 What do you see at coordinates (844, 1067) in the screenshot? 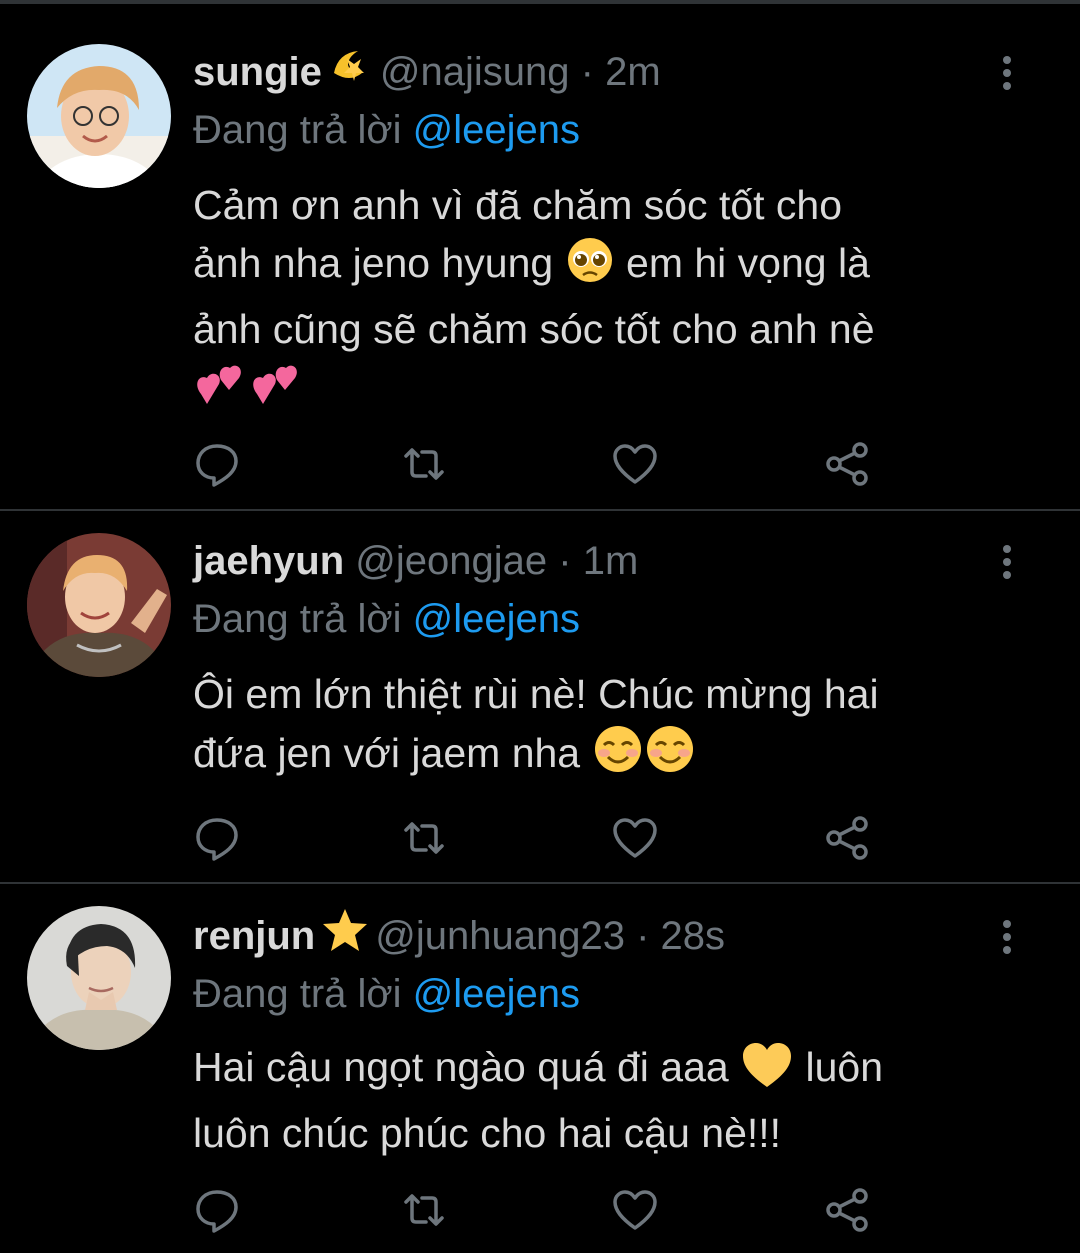
I see `tweet-line-part: luôn` at bounding box center [844, 1067].